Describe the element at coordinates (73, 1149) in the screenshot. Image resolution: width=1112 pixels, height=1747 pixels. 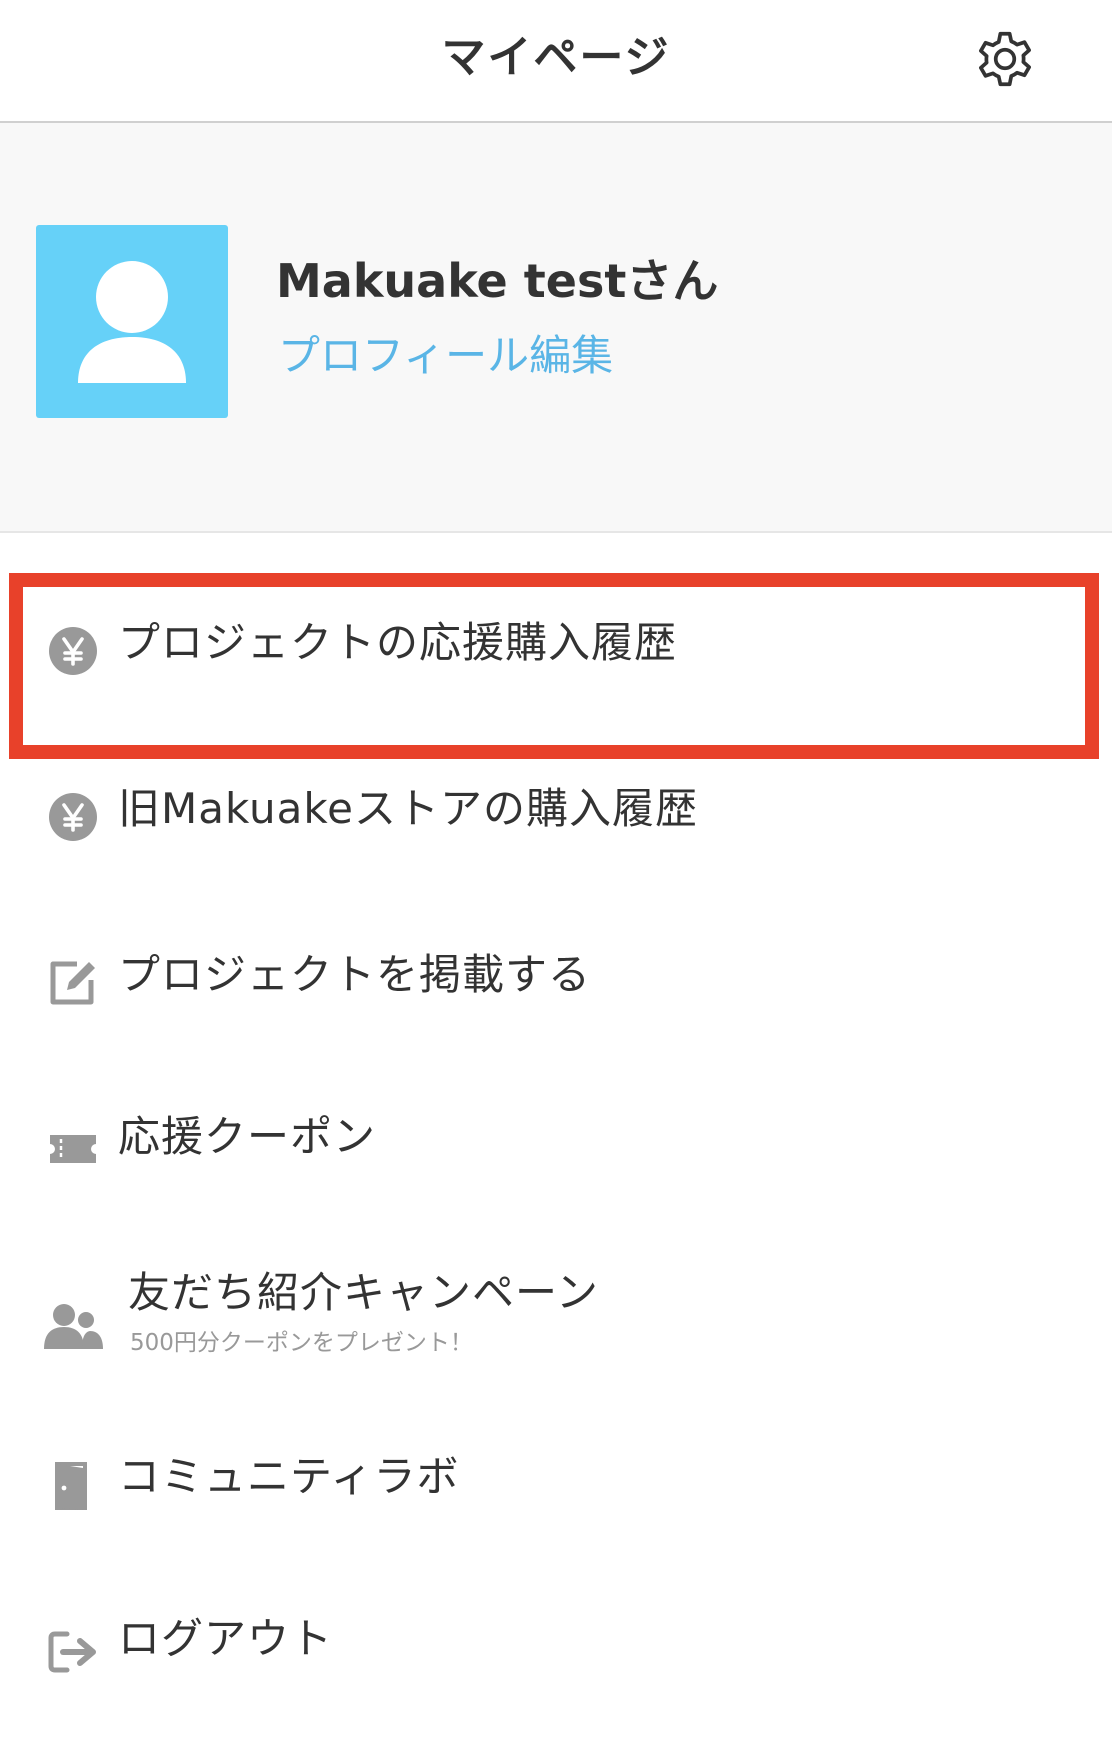
I see `ticket-icon` at that location.